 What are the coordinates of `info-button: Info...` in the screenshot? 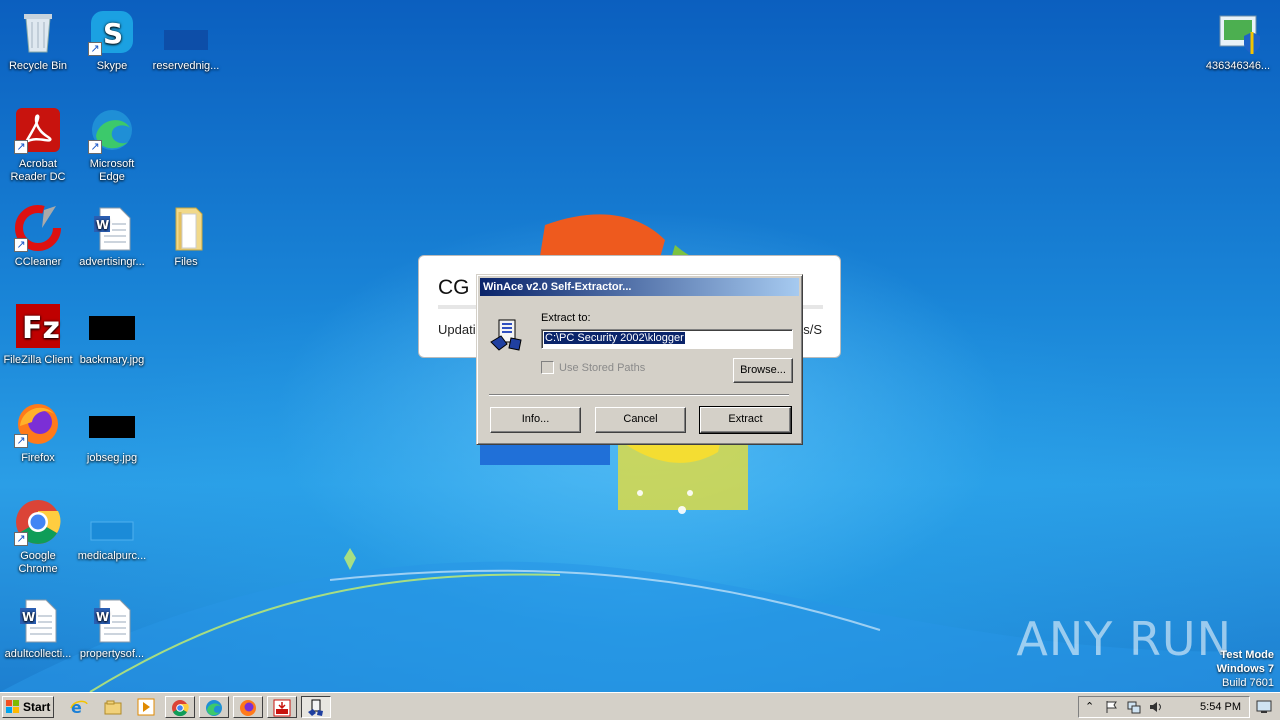 It's located at (535, 420).